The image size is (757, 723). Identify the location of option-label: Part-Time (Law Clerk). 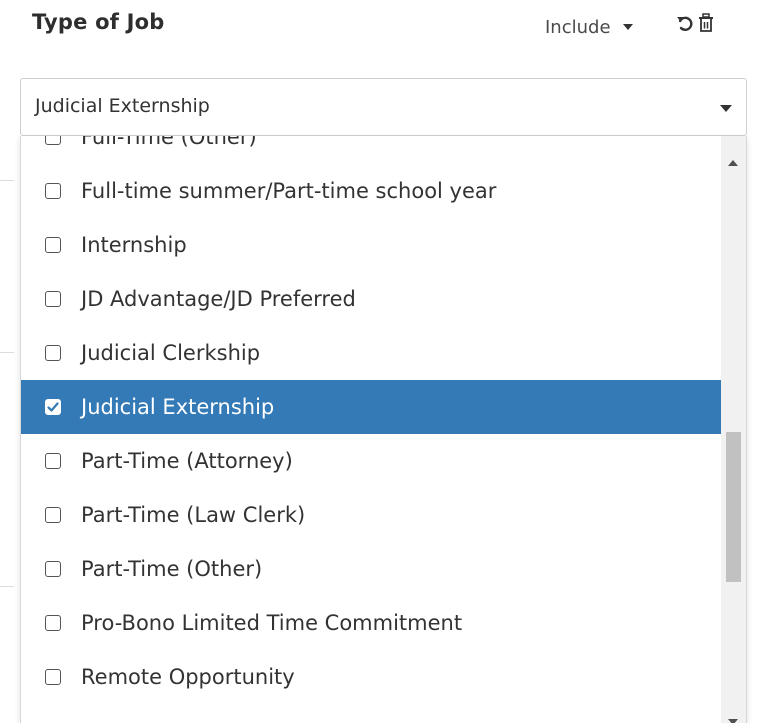
(193, 515).